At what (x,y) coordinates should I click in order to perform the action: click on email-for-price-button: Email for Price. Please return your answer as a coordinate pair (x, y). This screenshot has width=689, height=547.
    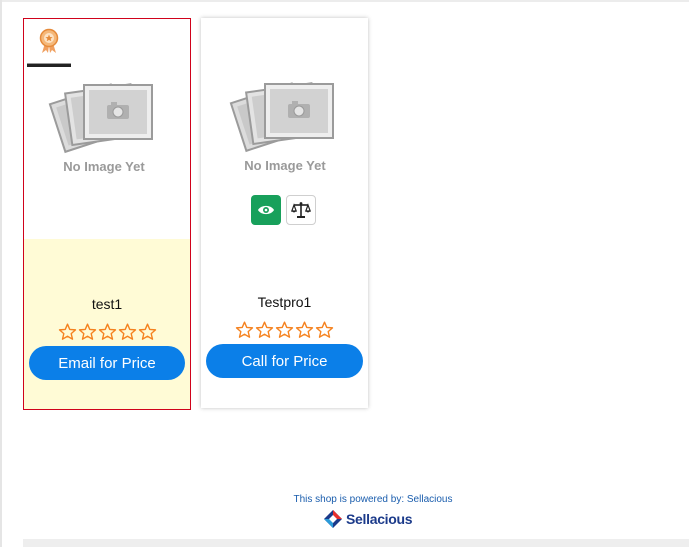
    Looking at the image, I should click on (107, 363).